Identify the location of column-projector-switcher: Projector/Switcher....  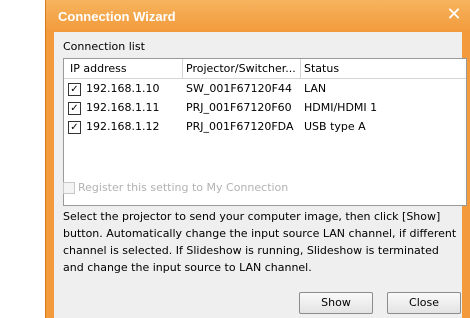
(241, 69).